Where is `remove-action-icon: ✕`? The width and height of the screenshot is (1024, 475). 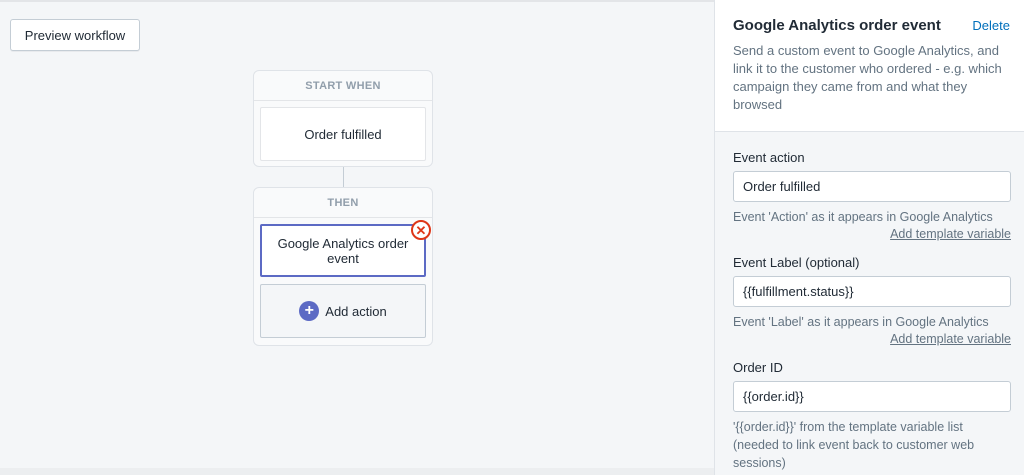 remove-action-icon: ✕ is located at coordinates (421, 230).